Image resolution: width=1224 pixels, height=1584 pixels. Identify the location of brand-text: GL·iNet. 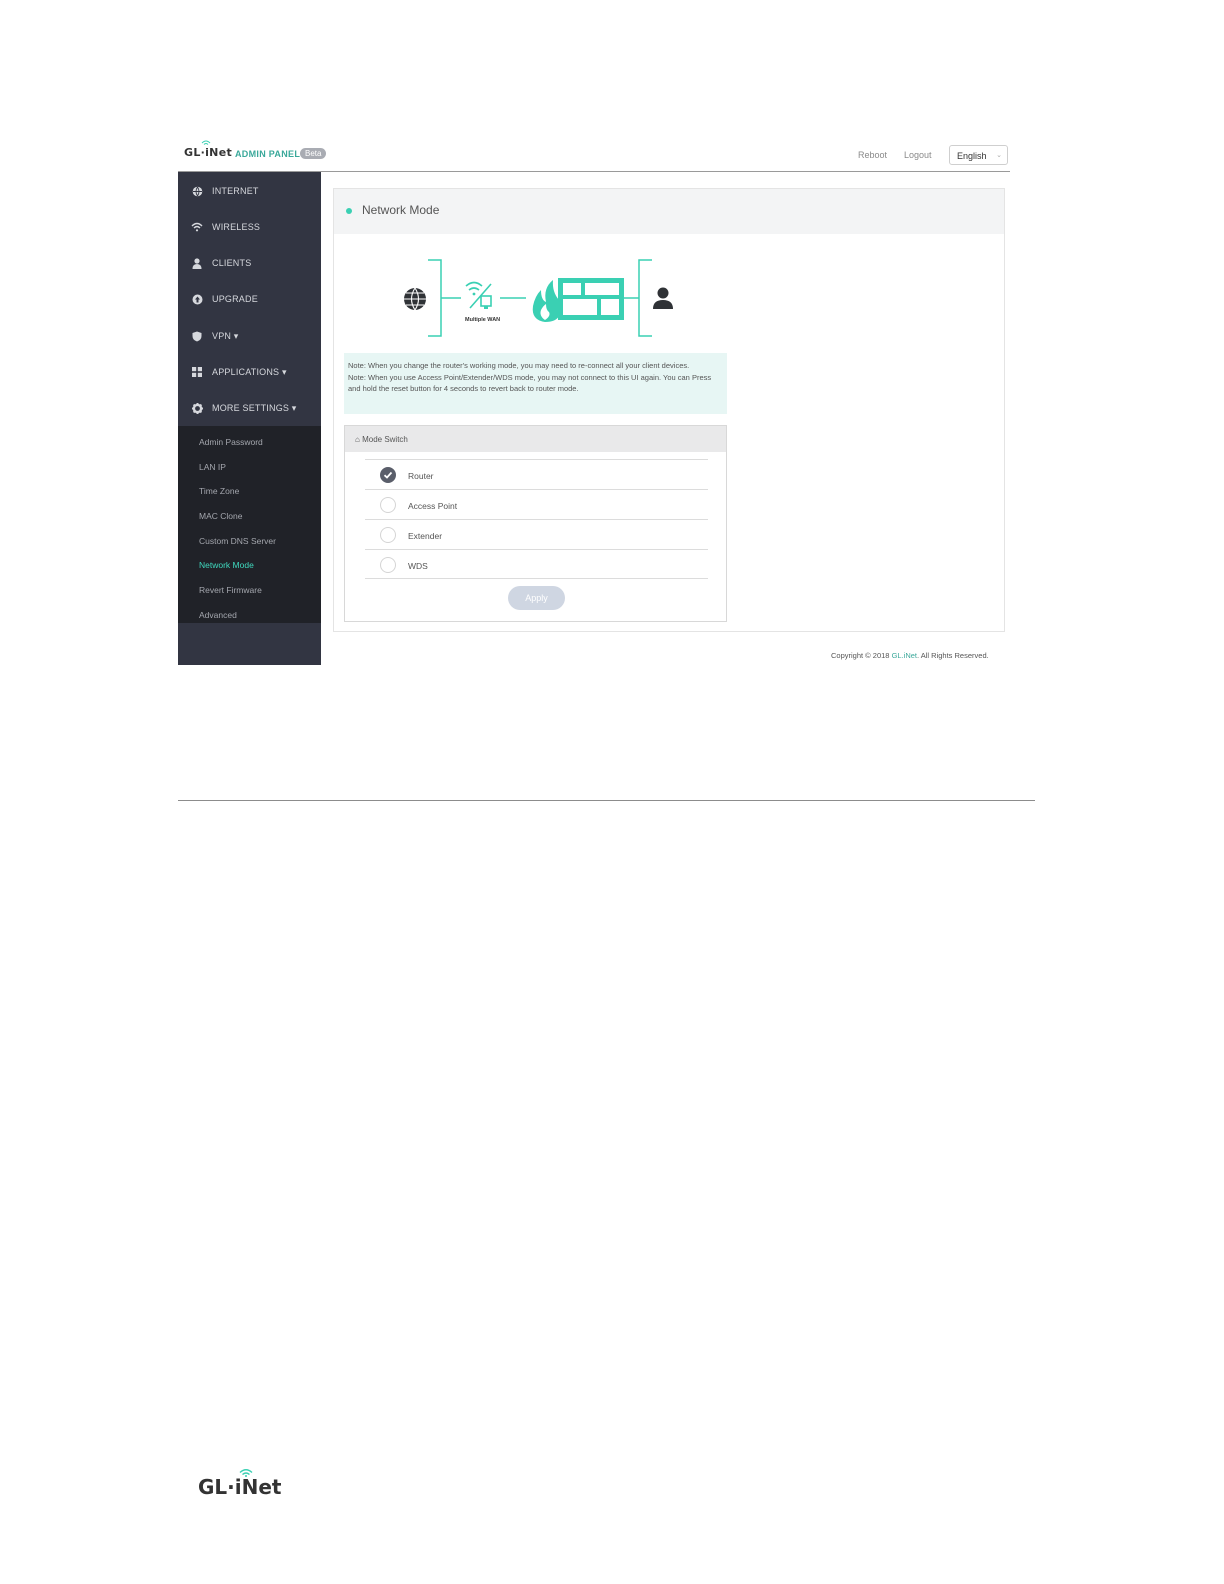
(208, 152).